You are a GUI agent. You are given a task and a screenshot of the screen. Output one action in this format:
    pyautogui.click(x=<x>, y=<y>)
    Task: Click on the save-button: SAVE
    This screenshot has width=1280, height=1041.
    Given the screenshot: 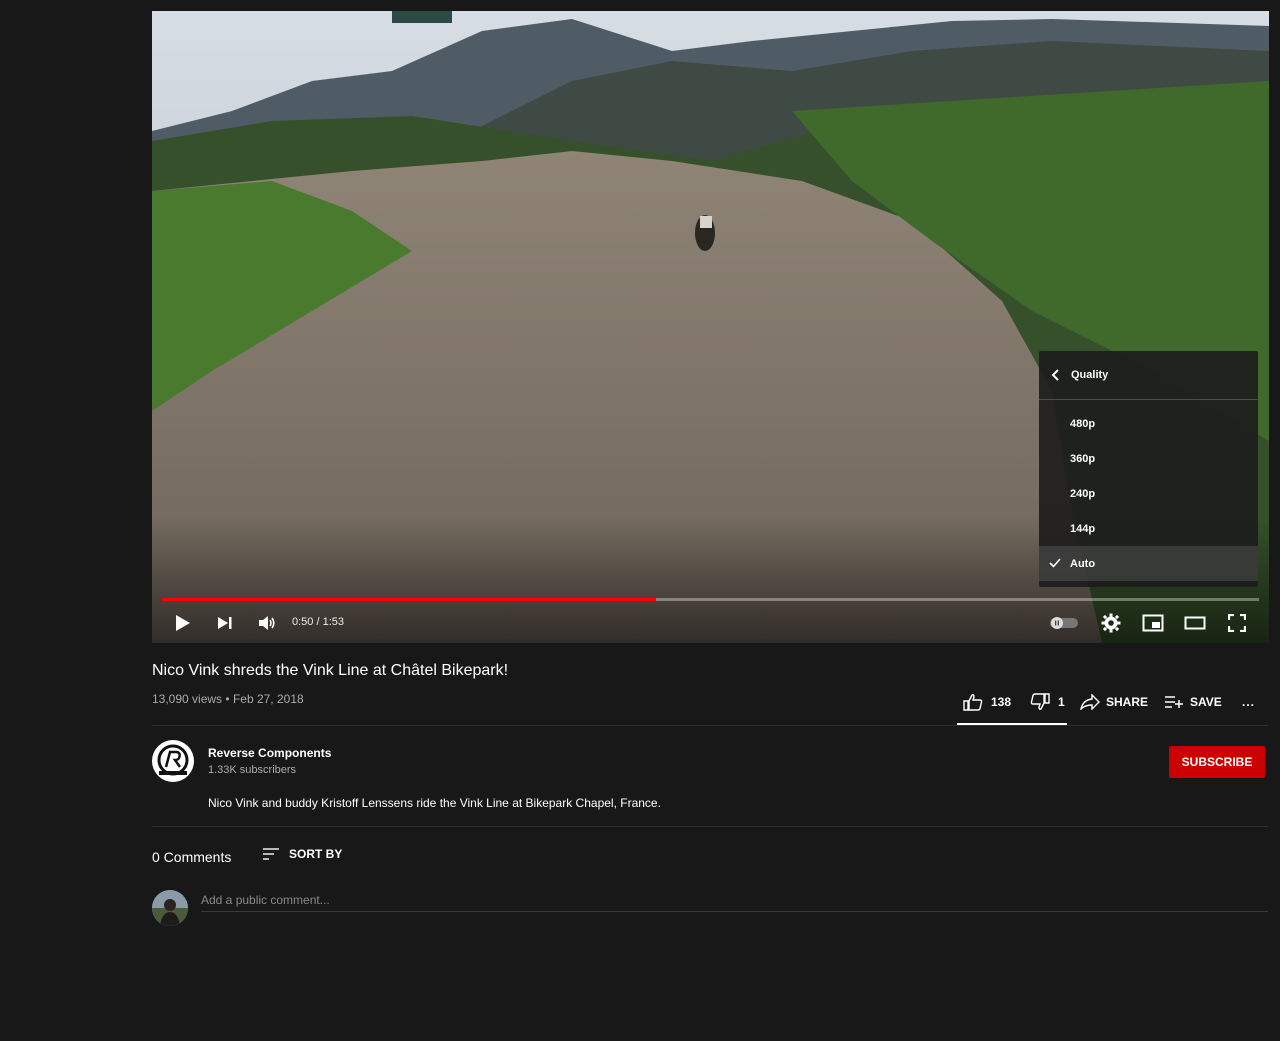 What is the action you would take?
    pyautogui.click(x=1193, y=702)
    